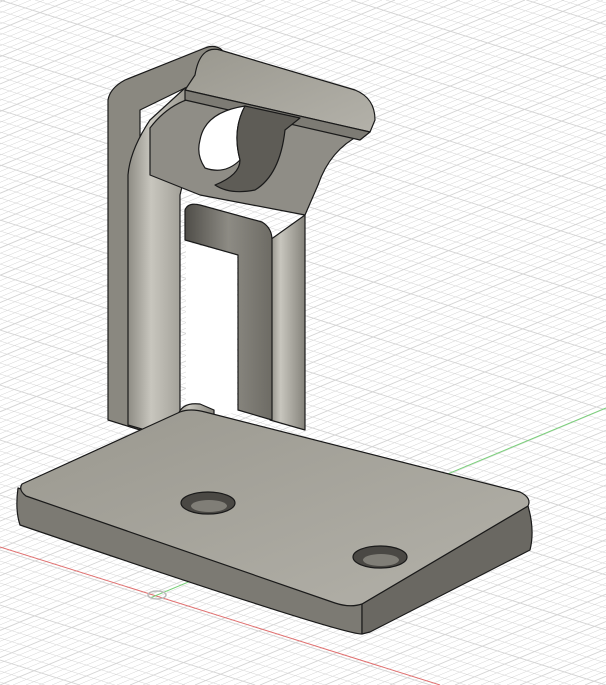  What do you see at coordinates (211, 333) in the screenshot?
I see `upright-window-opening` at bounding box center [211, 333].